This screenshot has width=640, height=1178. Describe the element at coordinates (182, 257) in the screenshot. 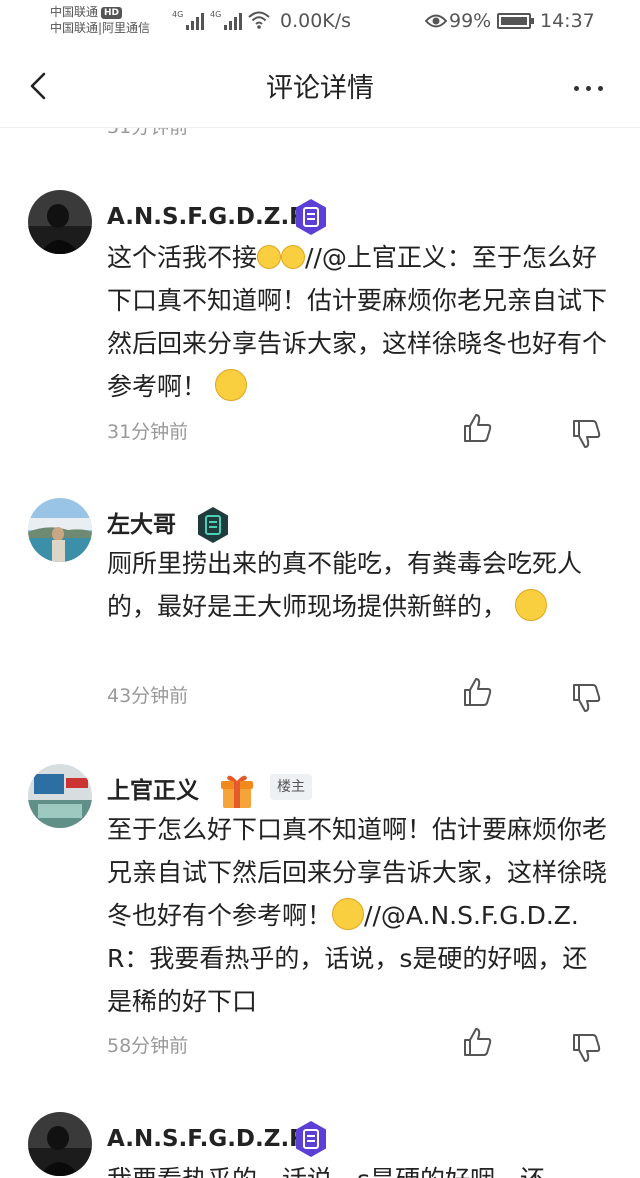

I see `comment-text-part: 这个活我不接` at that location.